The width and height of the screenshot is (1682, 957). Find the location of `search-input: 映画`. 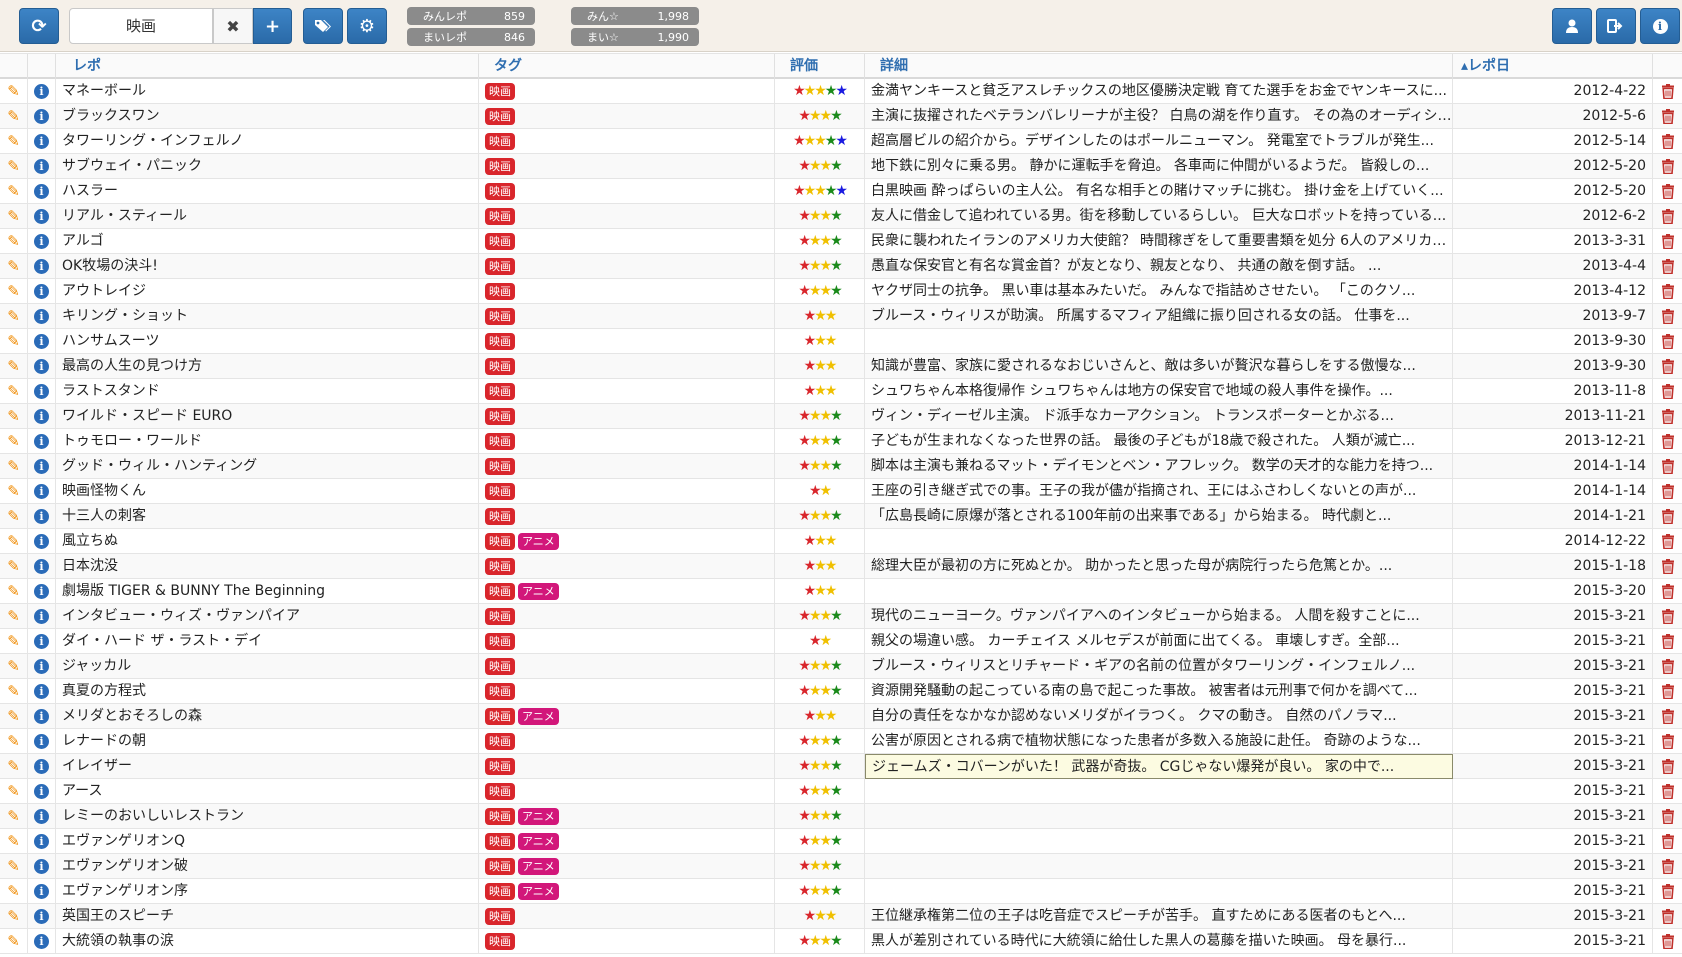

search-input: 映画 is located at coordinates (141, 26).